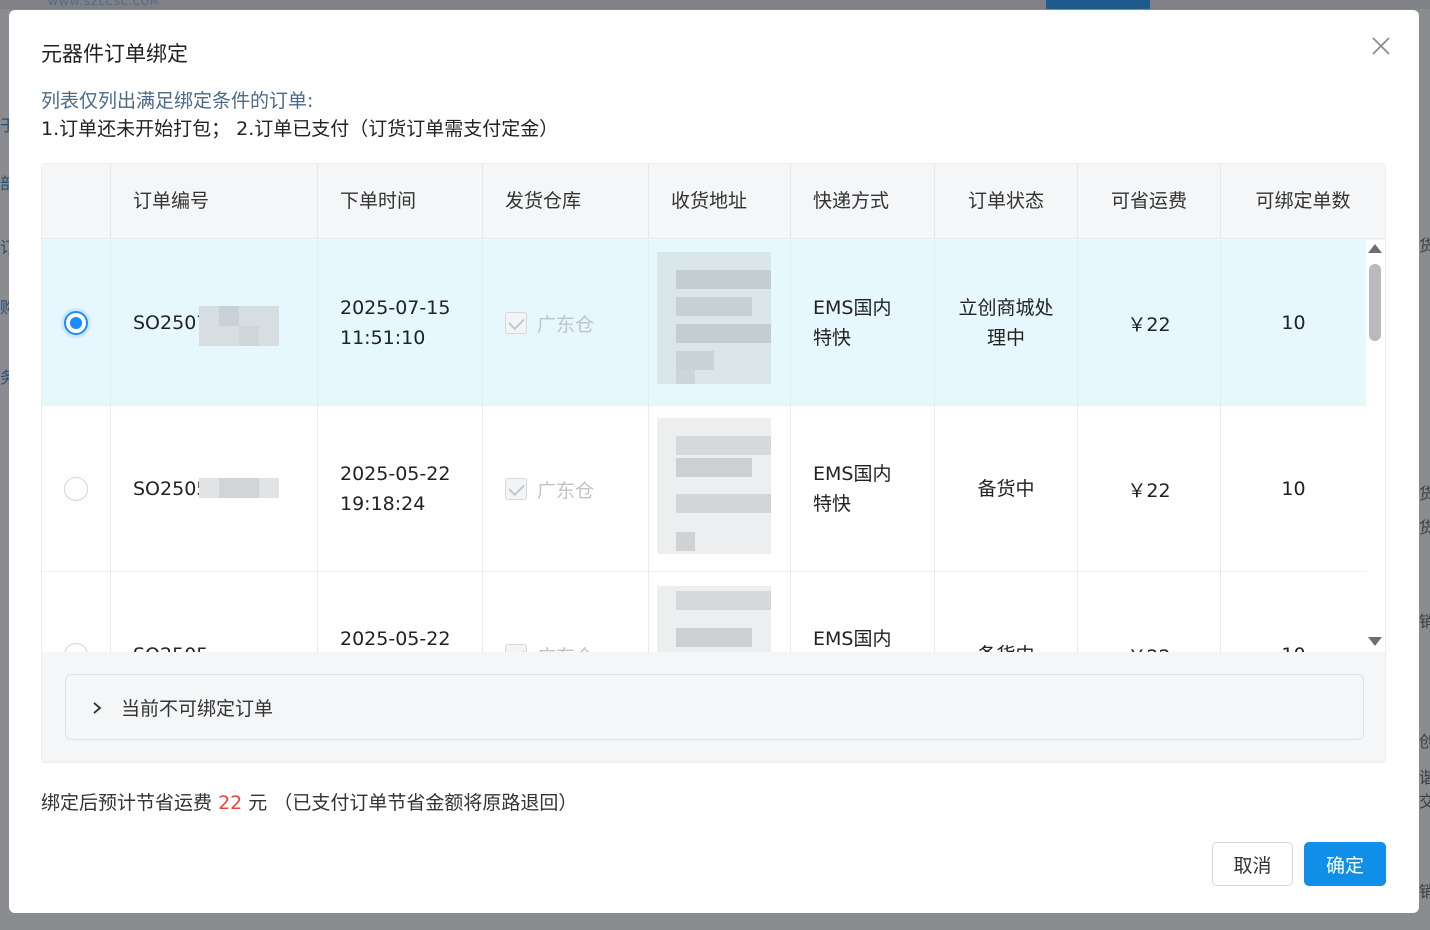 This screenshot has height=930, width=1430. Describe the element at coordinates (104, 4) in the screenshot. I see `background-logo: WWW.SZLCSC.COM` at that location.